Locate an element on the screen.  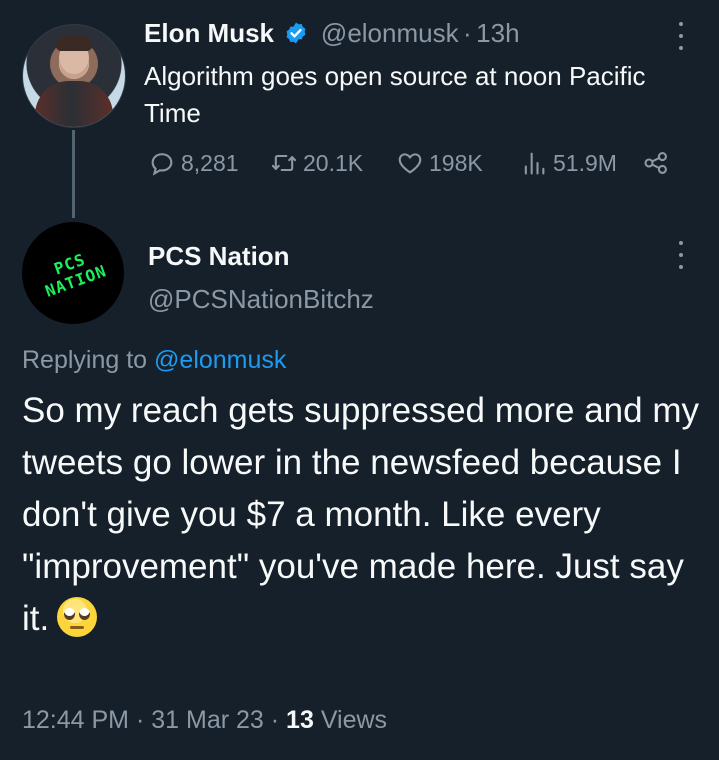
reply-icon is located at coordinates (162, 164).